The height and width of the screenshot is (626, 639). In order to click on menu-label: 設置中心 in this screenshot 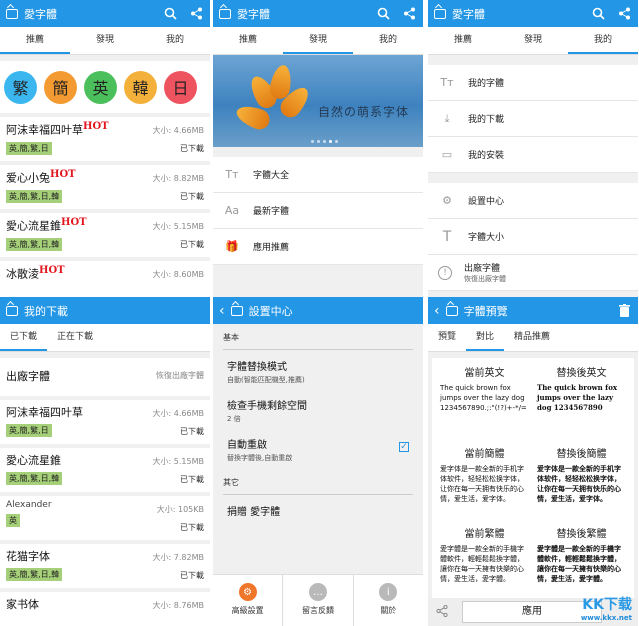, I will do `click(486, 202)`.